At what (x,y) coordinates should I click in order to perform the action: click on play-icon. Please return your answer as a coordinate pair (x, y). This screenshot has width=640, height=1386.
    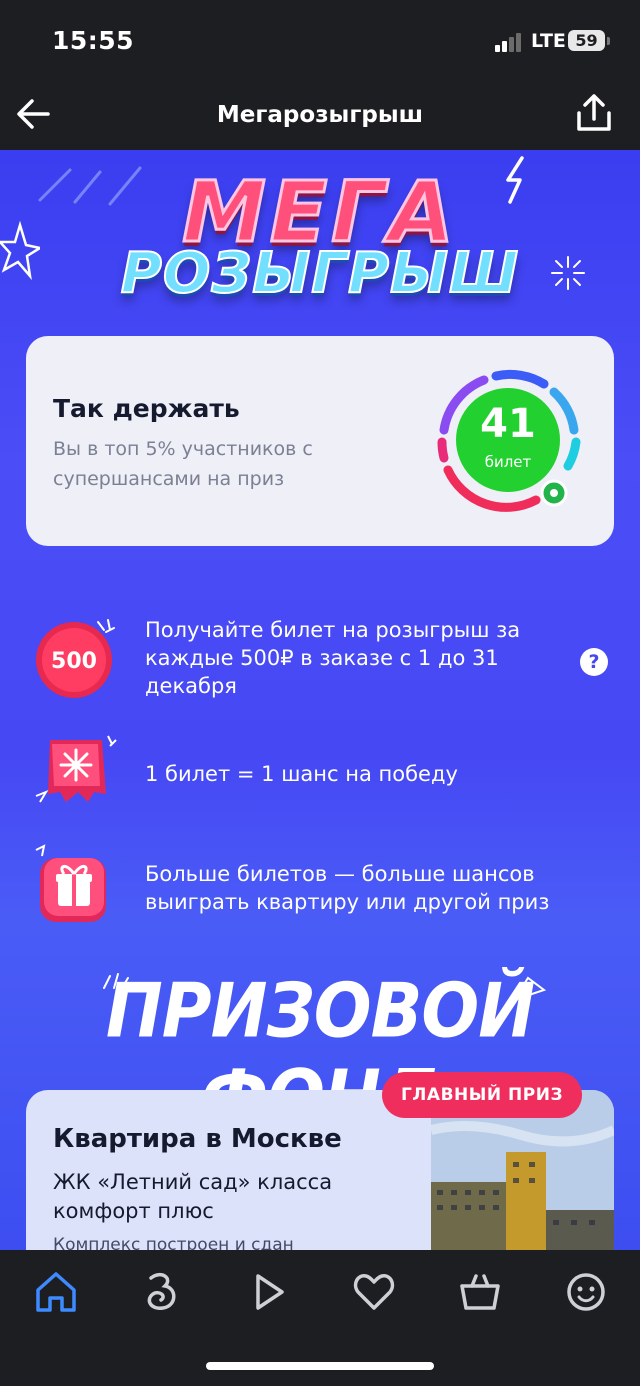
    Looking at the image, I should click on (268, 1292).